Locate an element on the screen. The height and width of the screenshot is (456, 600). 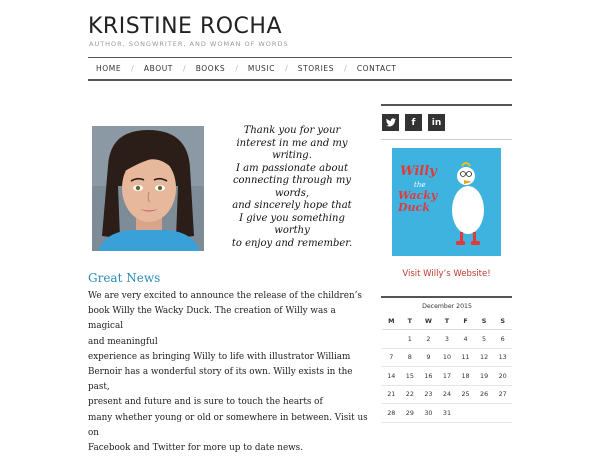
nav-item-contact: CONTACT is located at coordinates (377, 68).